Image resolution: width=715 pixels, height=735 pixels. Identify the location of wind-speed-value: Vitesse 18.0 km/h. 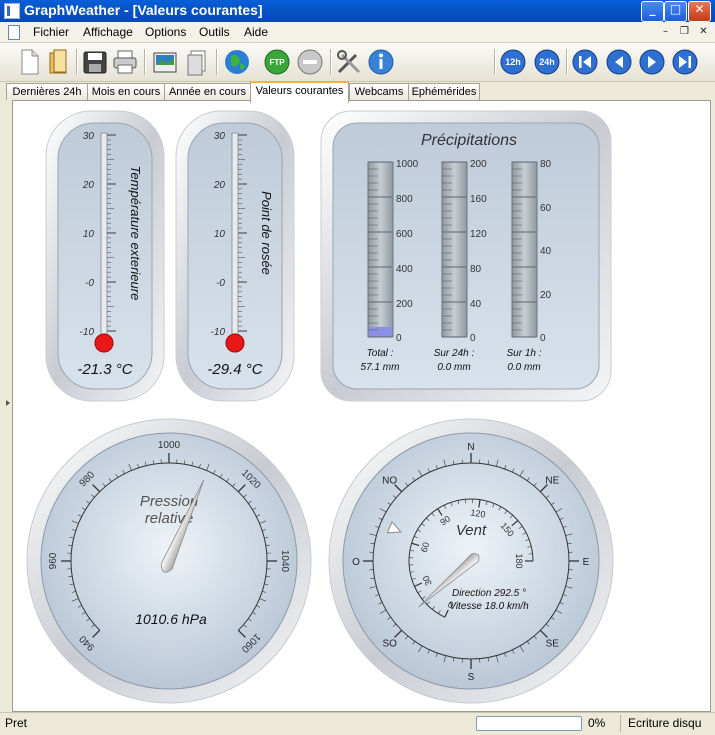
(489, 606).